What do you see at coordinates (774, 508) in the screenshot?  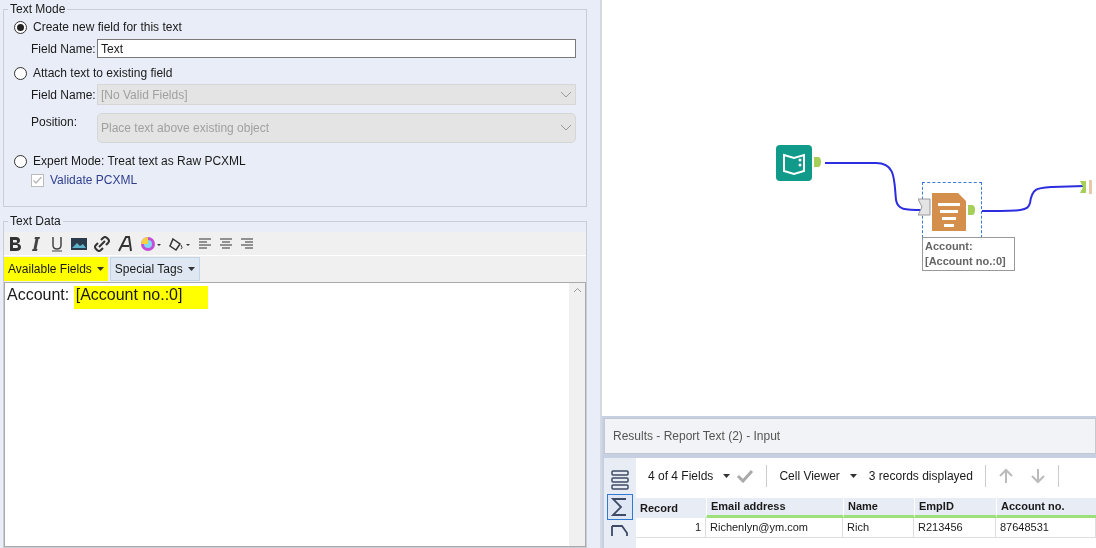 I see `column-header: Email address` at bounding box center [774, 508].